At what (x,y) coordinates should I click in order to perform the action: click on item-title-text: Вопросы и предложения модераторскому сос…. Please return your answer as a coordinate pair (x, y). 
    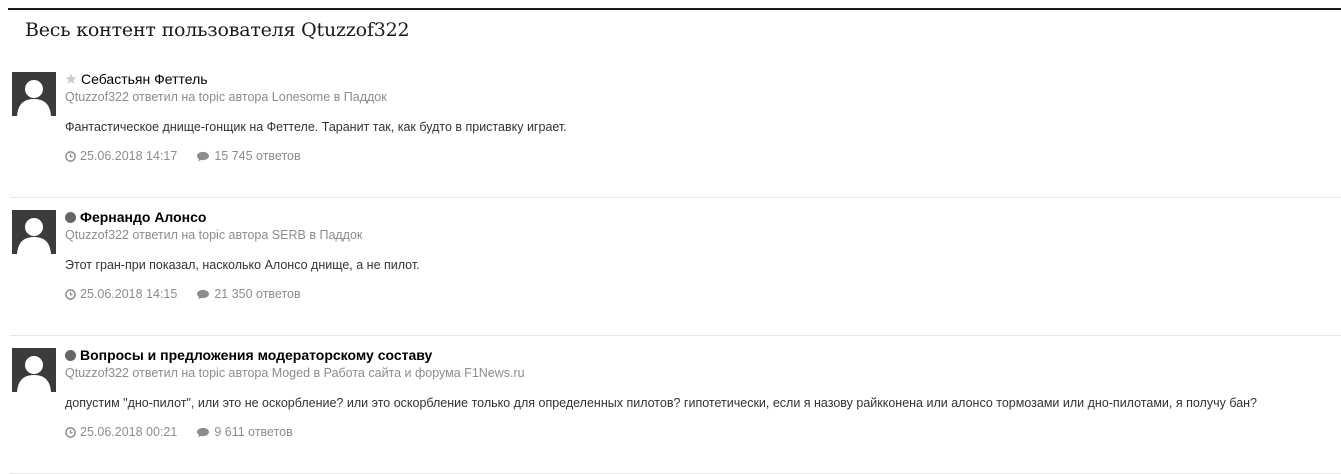
    Looking at the image, I should click on (256, 355).